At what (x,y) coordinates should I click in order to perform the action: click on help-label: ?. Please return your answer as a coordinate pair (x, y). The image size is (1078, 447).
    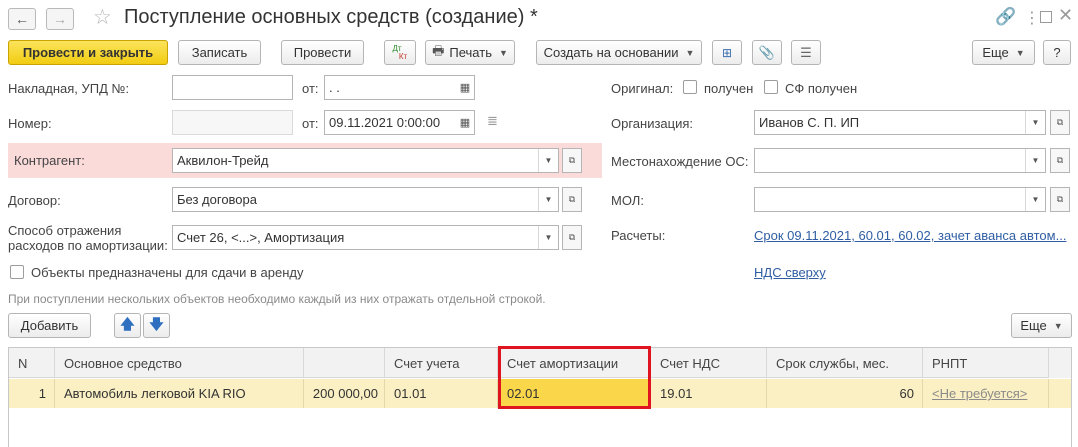
    Looking at the image, I should click on (1057, 52).